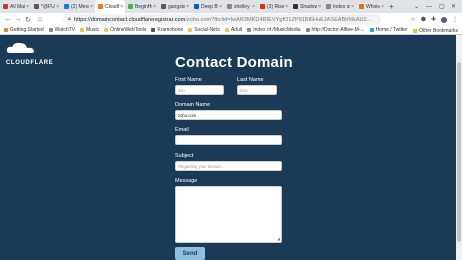  Describe the element at coordinates (29, 53) in the screenshot. I see `cloudflare-logo: CLOUDFLARE` at that location.